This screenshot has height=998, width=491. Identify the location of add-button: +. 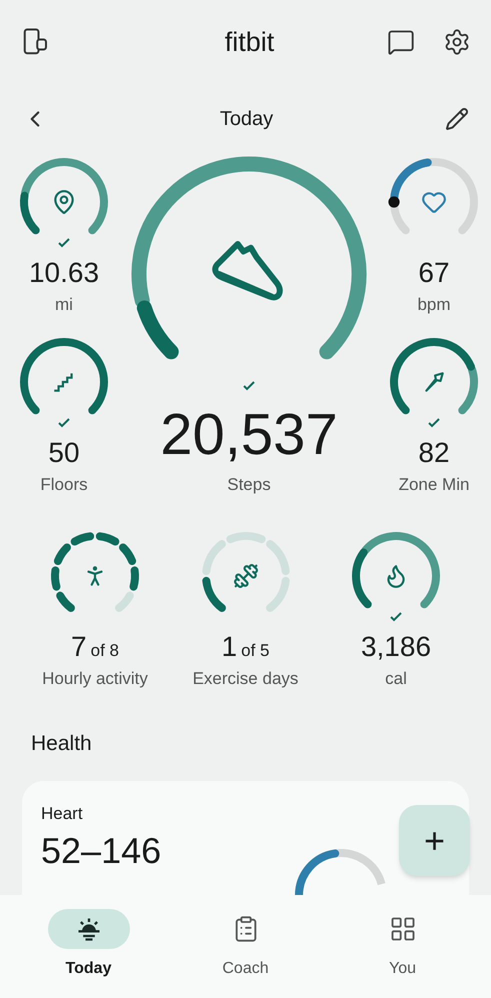
(434, 840).